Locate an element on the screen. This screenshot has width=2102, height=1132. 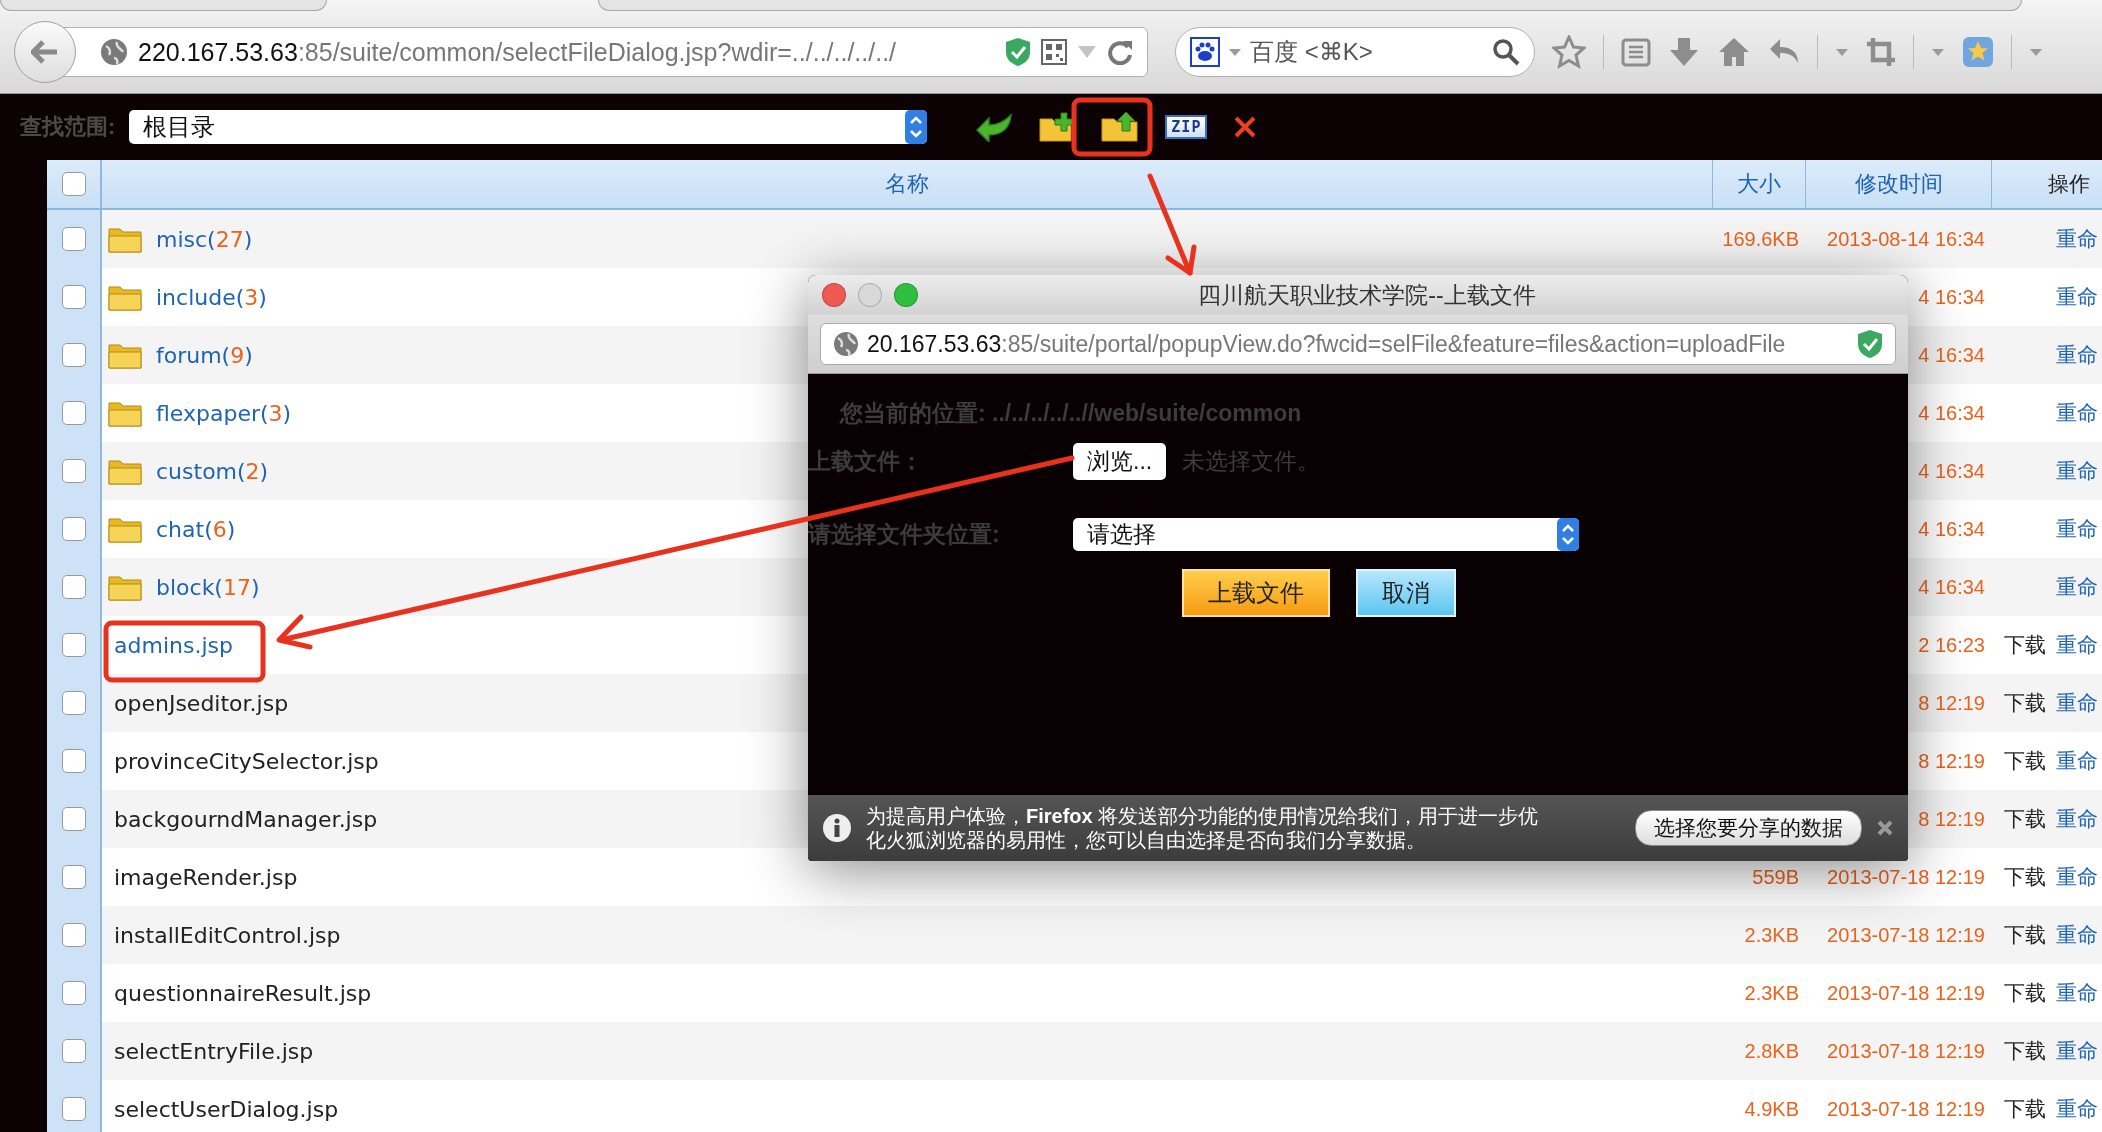
folder-link: forum(9) is located at coordinates (204, 355).